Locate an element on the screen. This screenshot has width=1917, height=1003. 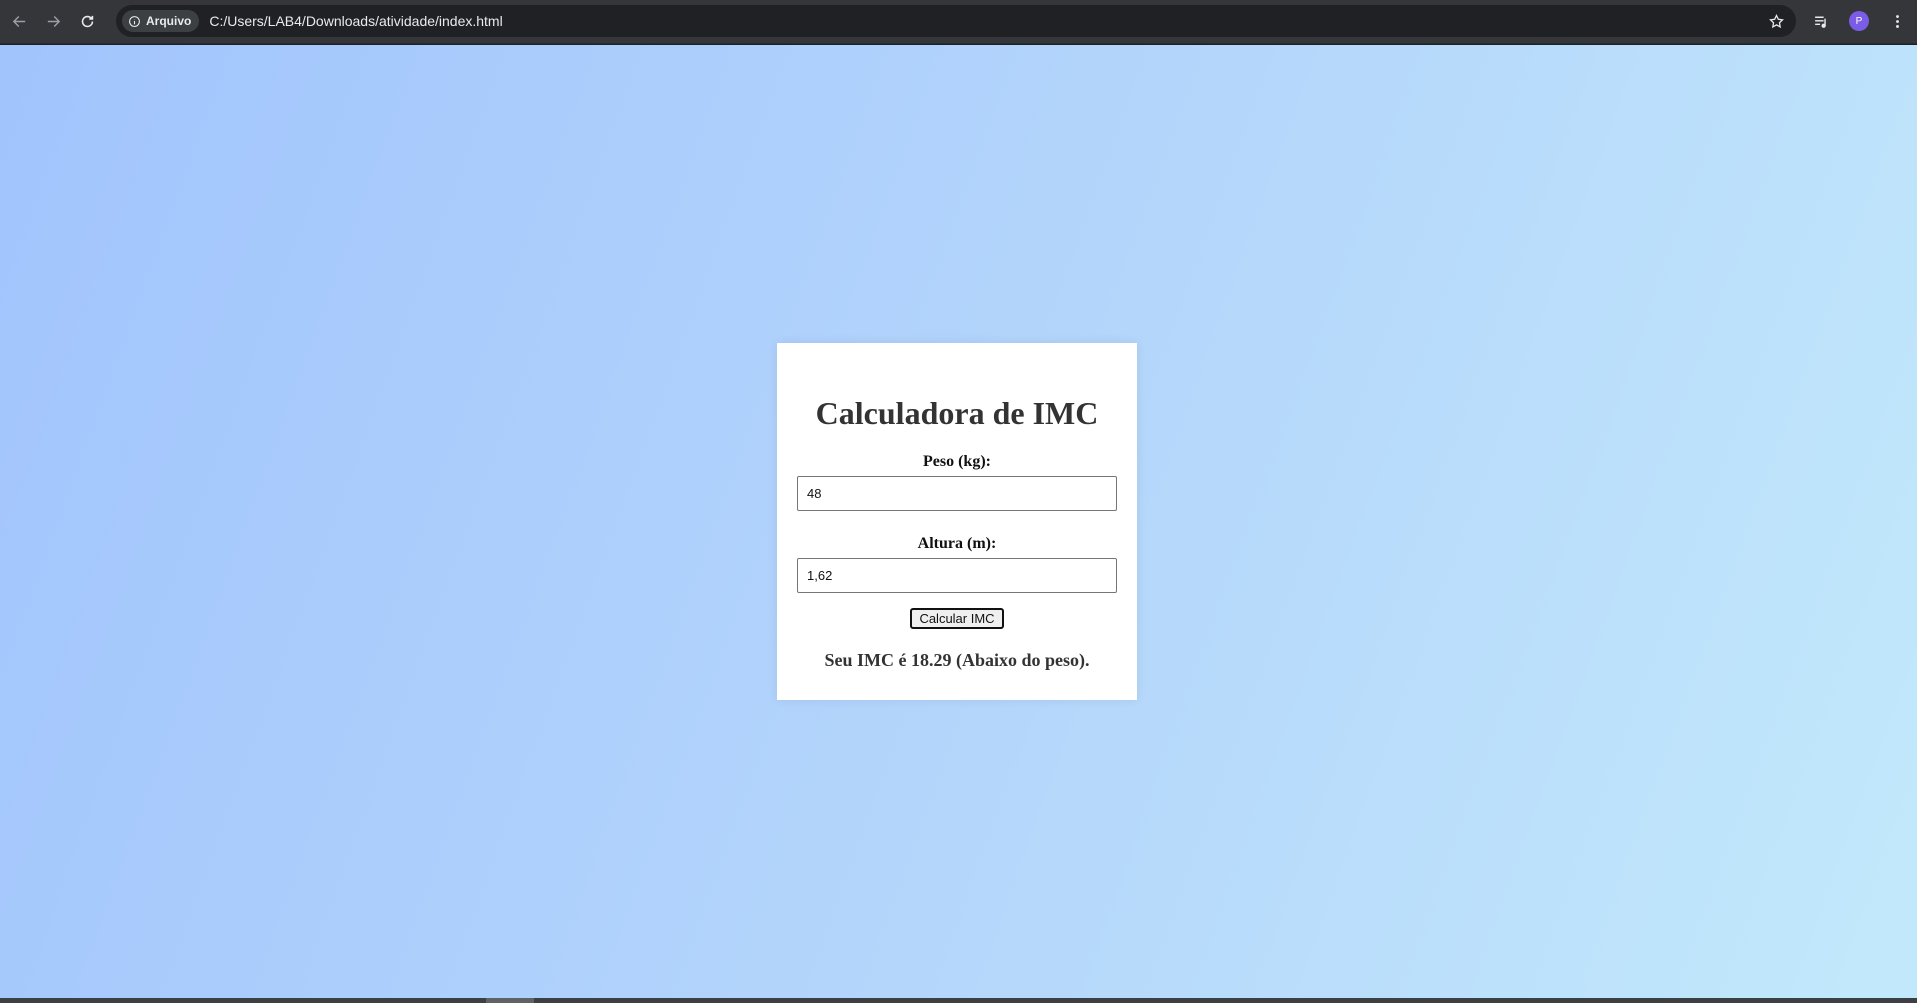
scrollbar-thumb is located at coordinates (510, 1000).